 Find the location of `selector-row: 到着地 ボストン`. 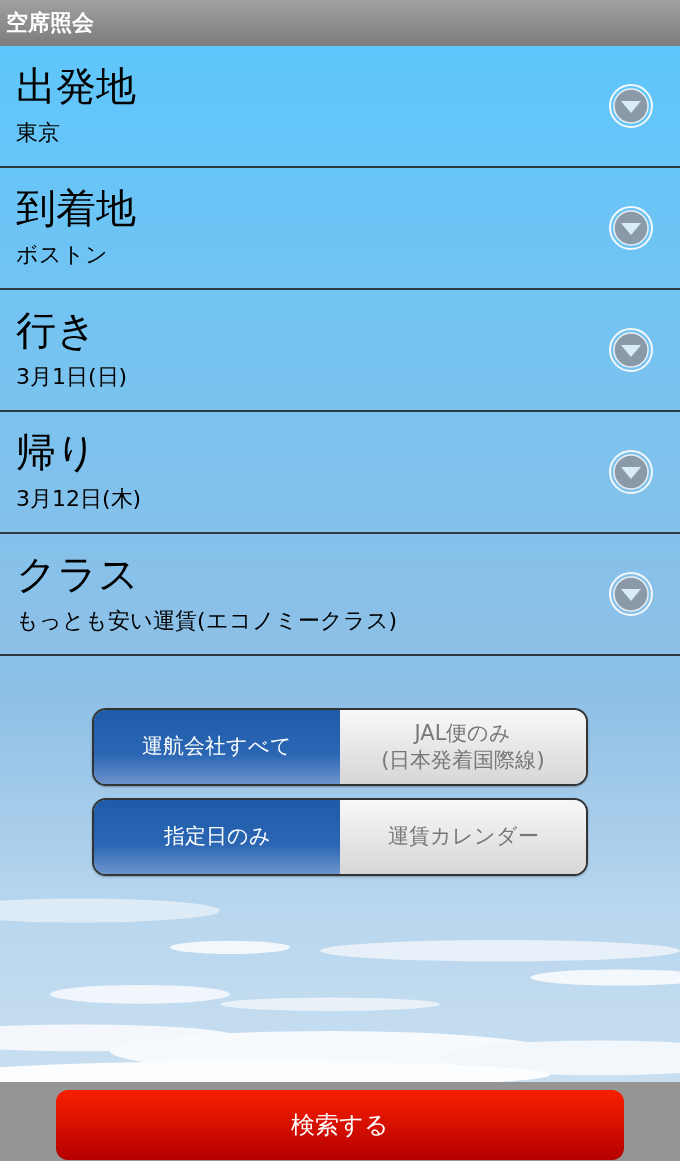

selector-row: 到着地 ボストン is located at coordinates (340, 229).